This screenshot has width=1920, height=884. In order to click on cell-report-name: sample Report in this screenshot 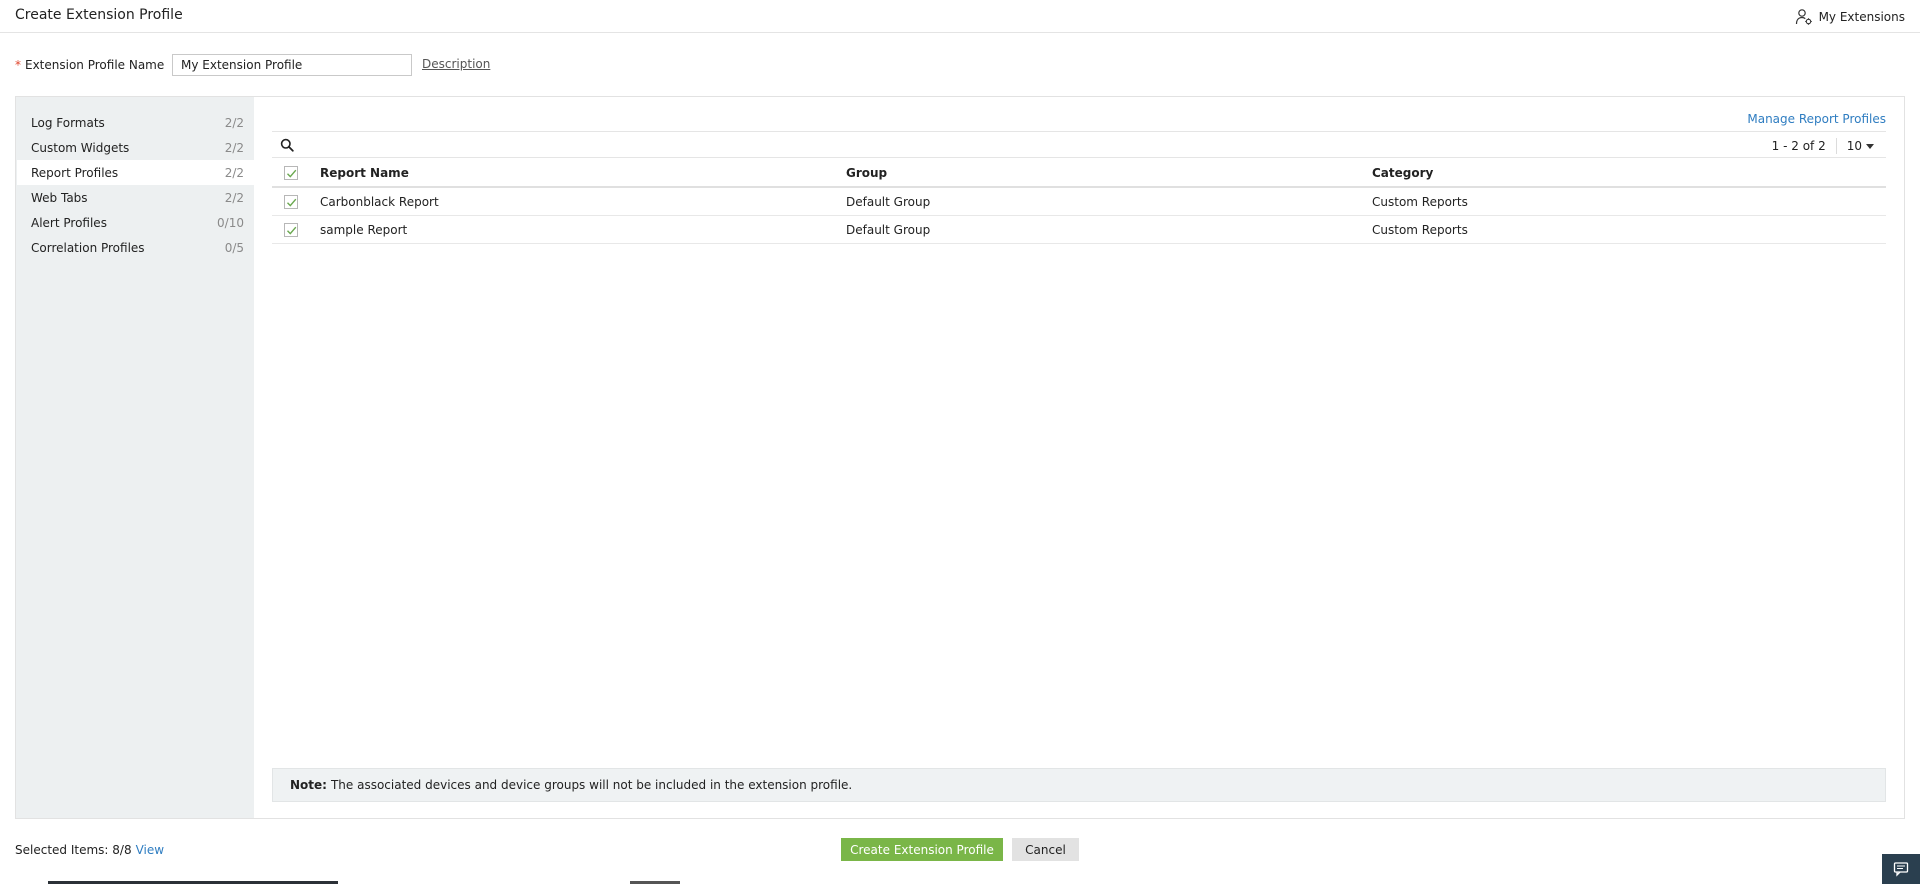, I will do `click(364, 229)`.